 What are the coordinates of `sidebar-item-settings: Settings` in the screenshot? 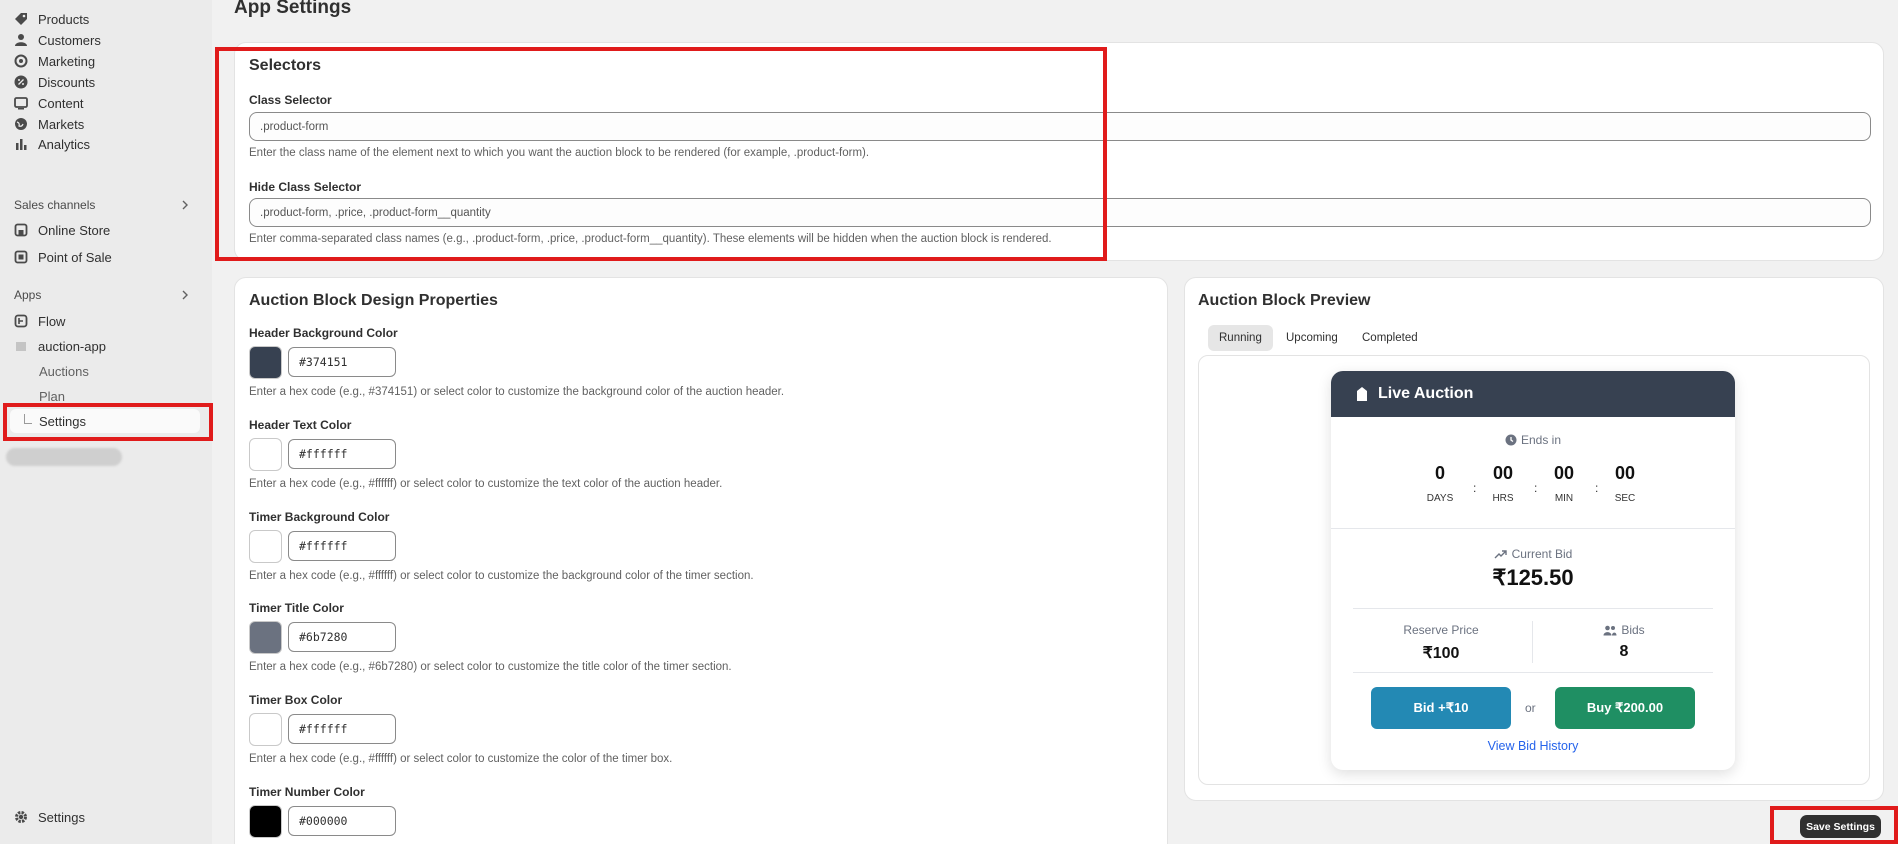 It's located at (49, 817).